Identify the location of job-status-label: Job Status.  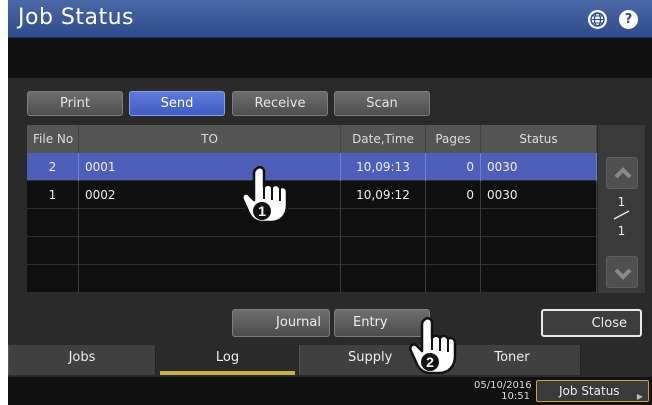
(589, 391).